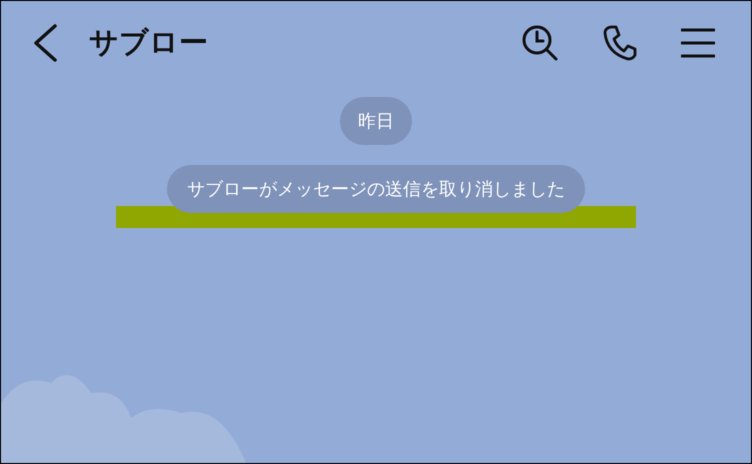 This screenshot has width=752, height=464. I want to click on phone-icon, so click(620, 43).